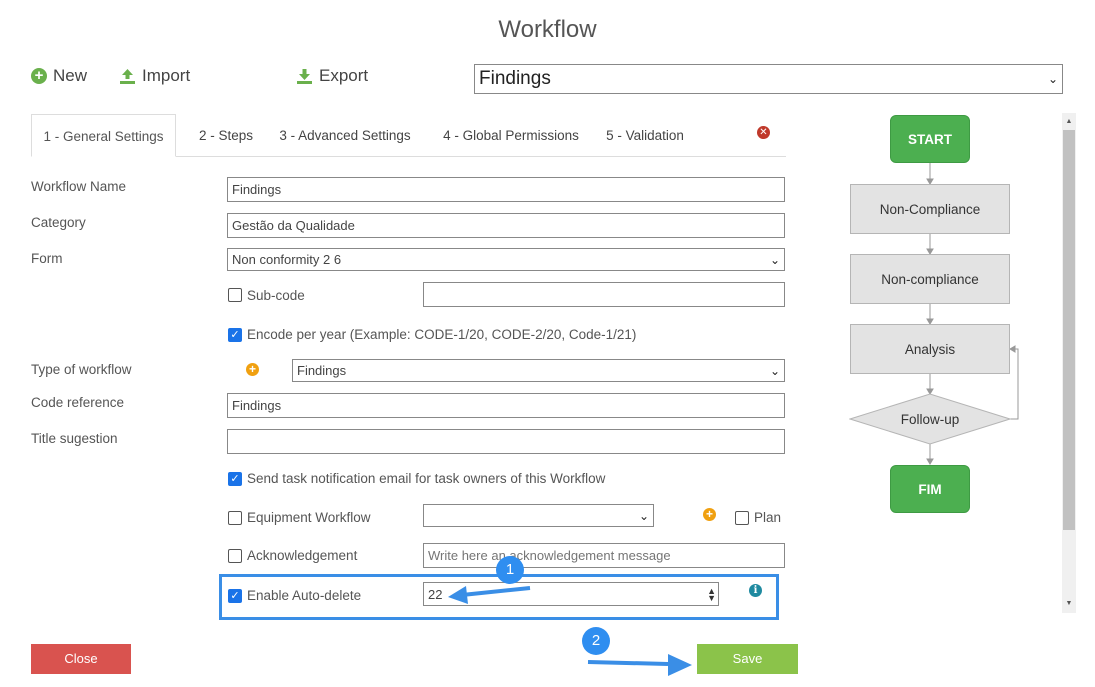 The image size is (1095, 687). What do you see at coordinates (252, 369) in the screenshot?
I see `add-type-icon: +` at bounding box center [252, 369].